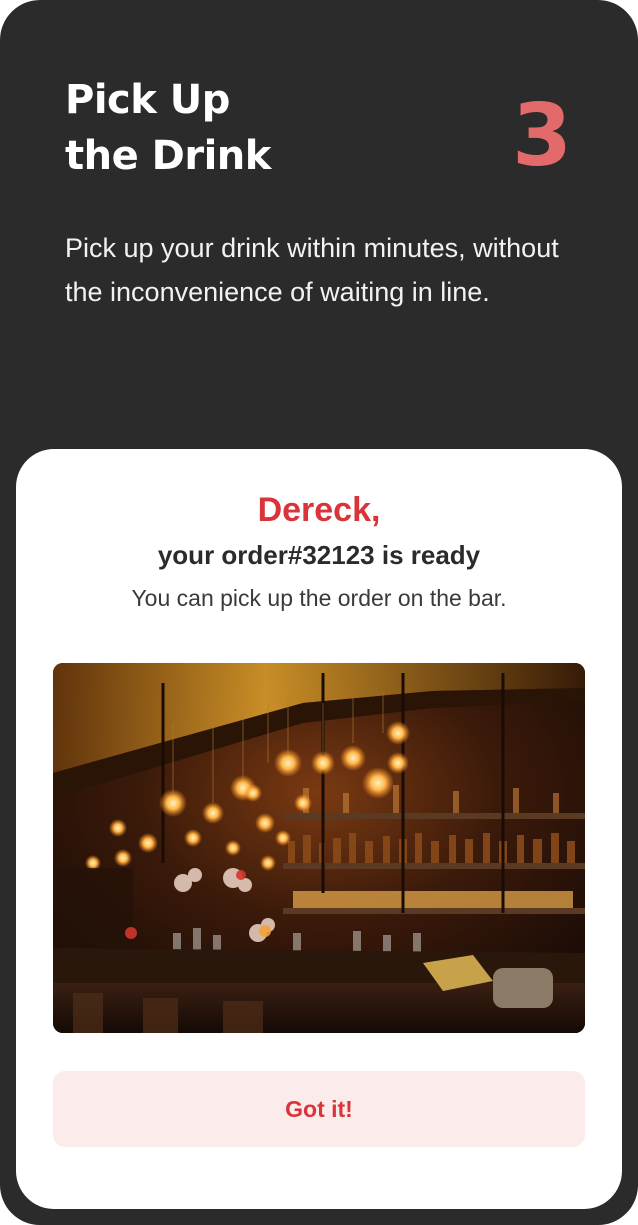 This screenshot has width=638, height=1225. Describe the element at coordinates (542, 136) in the screenshot. I see `step-number: 3` at that location.